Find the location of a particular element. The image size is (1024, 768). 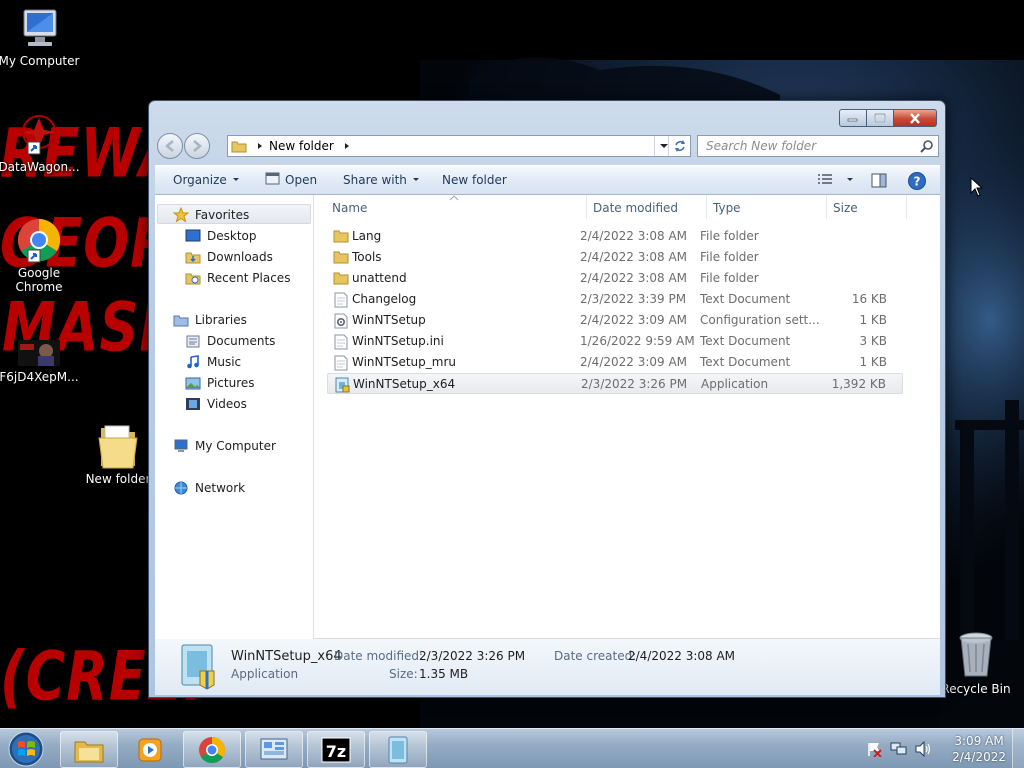

share-with-button: Share with is located at coordinates (382, 180).